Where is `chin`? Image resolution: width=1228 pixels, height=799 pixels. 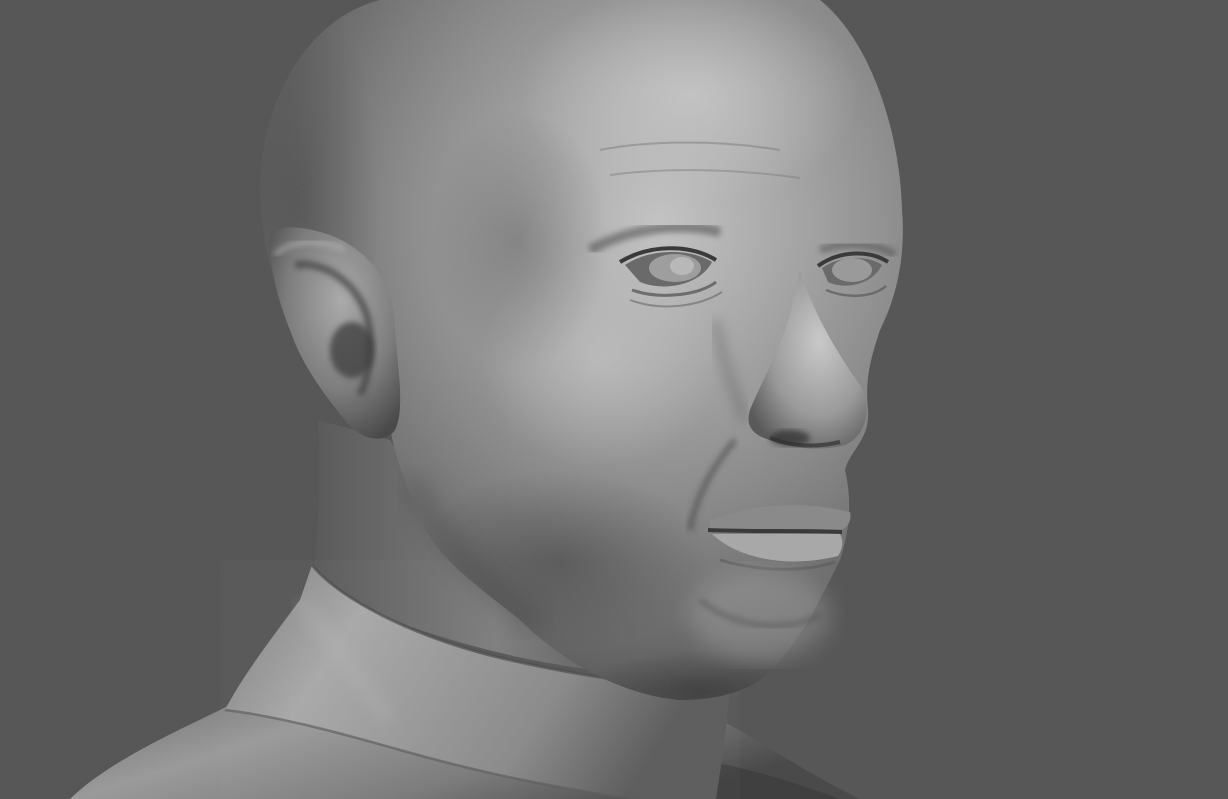
chin is located at coordinates (760, 615).